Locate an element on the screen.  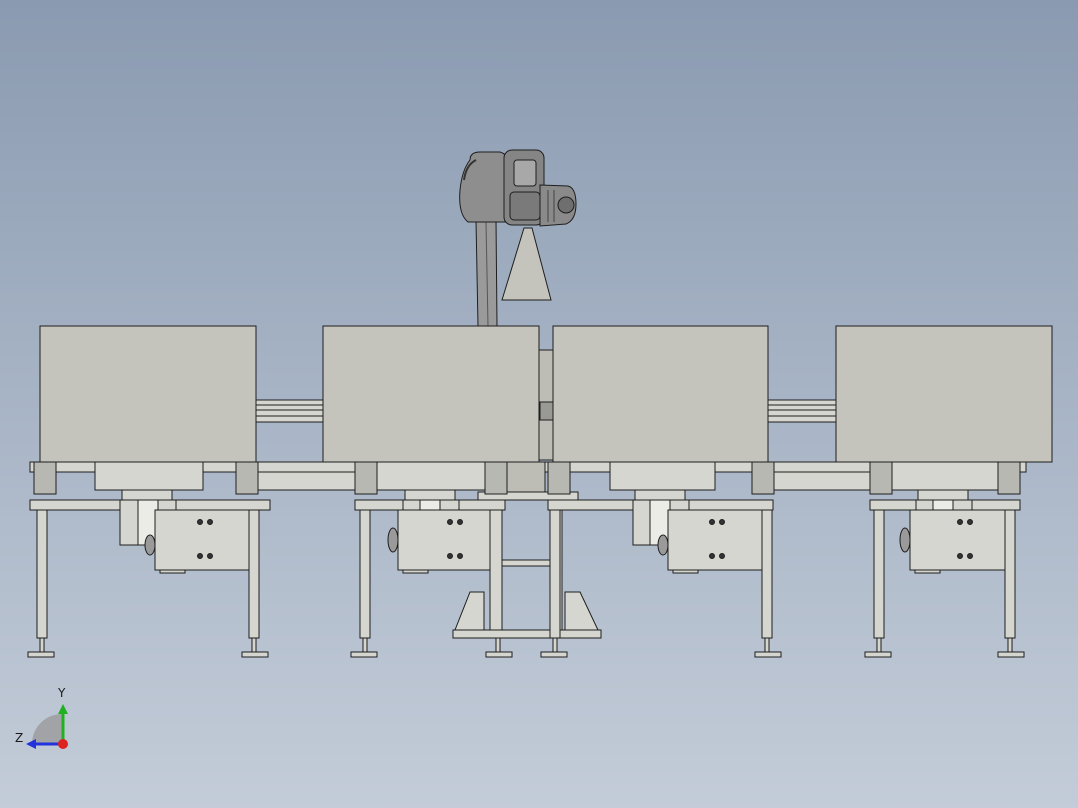
coordinate-triad is located at coordinates (47, 726).